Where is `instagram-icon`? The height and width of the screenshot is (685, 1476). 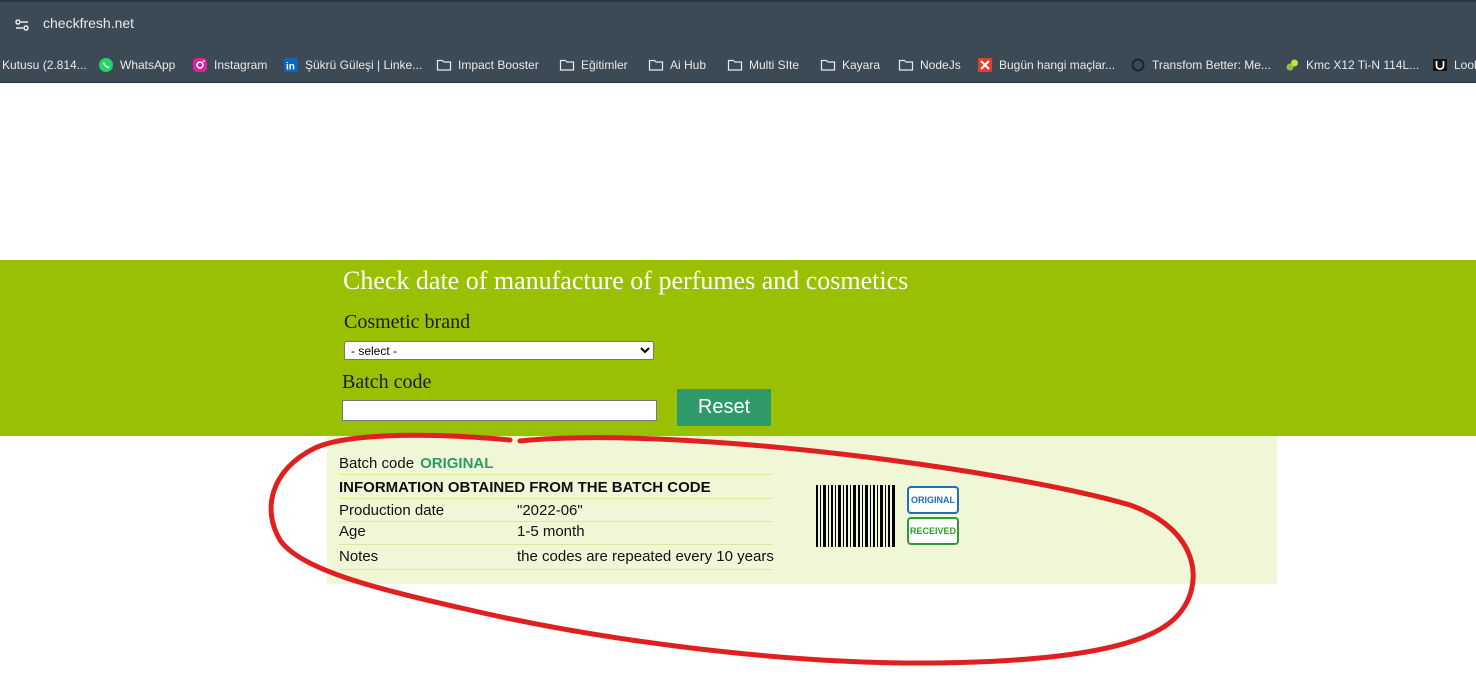 instagram-icon is located at coordinates (200, 65).